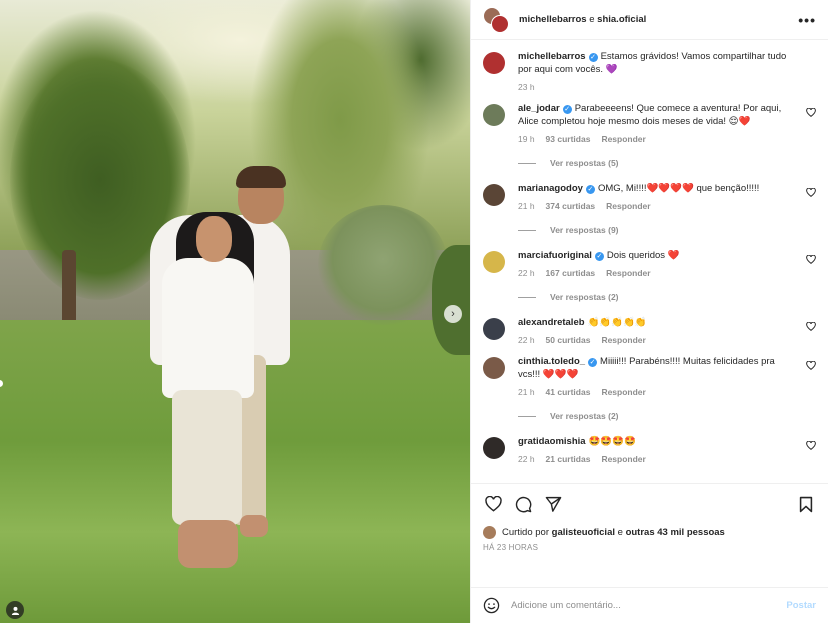 The height and width of the screenshot is (623, 828). Describe the element at coordinates (649, 547) in the screenshot. I see `post-time: HÁ 23 HORAS` at that location.